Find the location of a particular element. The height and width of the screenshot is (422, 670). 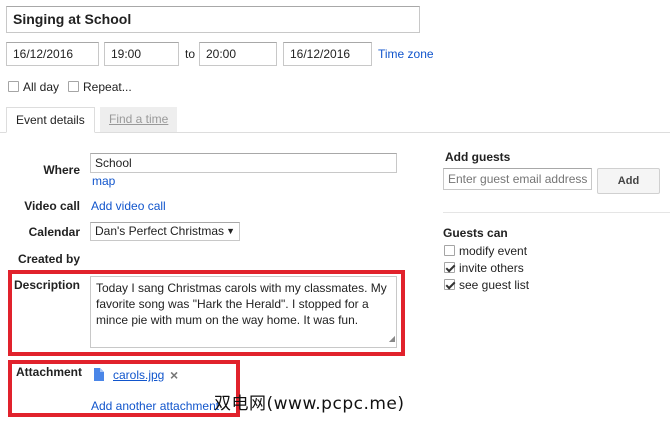

file-icon is located at coordinates (99, 374).